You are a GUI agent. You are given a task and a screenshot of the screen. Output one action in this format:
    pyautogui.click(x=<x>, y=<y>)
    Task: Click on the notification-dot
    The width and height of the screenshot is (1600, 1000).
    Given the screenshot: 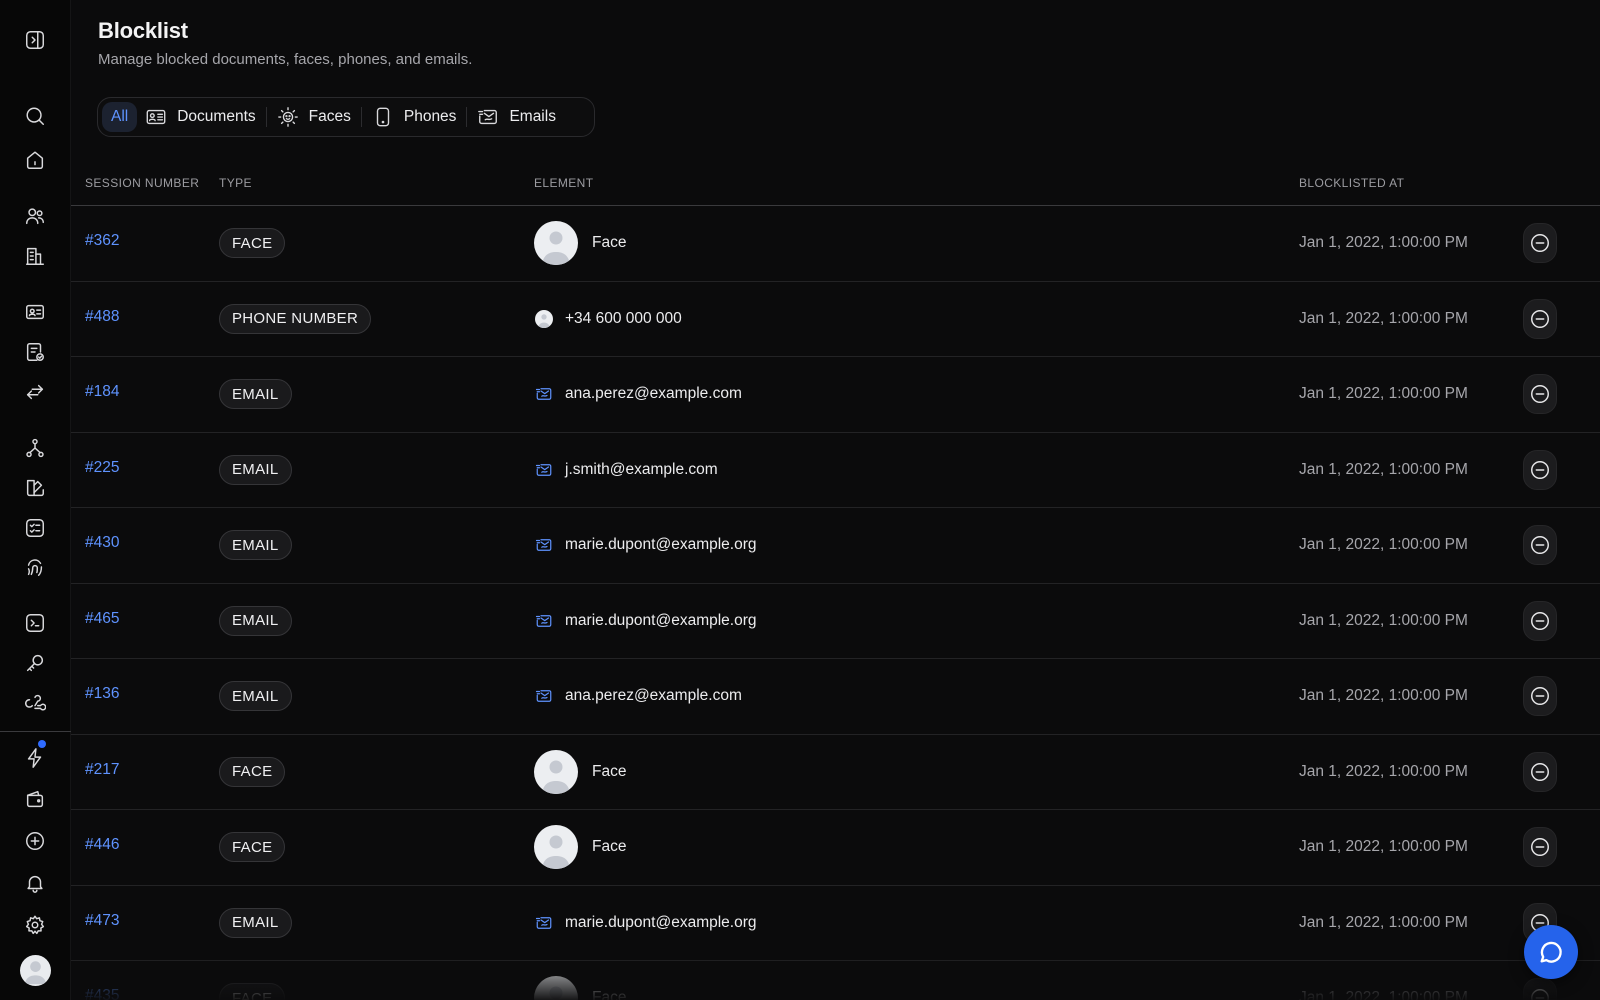 What is the action you would take?
    pyautogui.click(x=42, y=744)
    